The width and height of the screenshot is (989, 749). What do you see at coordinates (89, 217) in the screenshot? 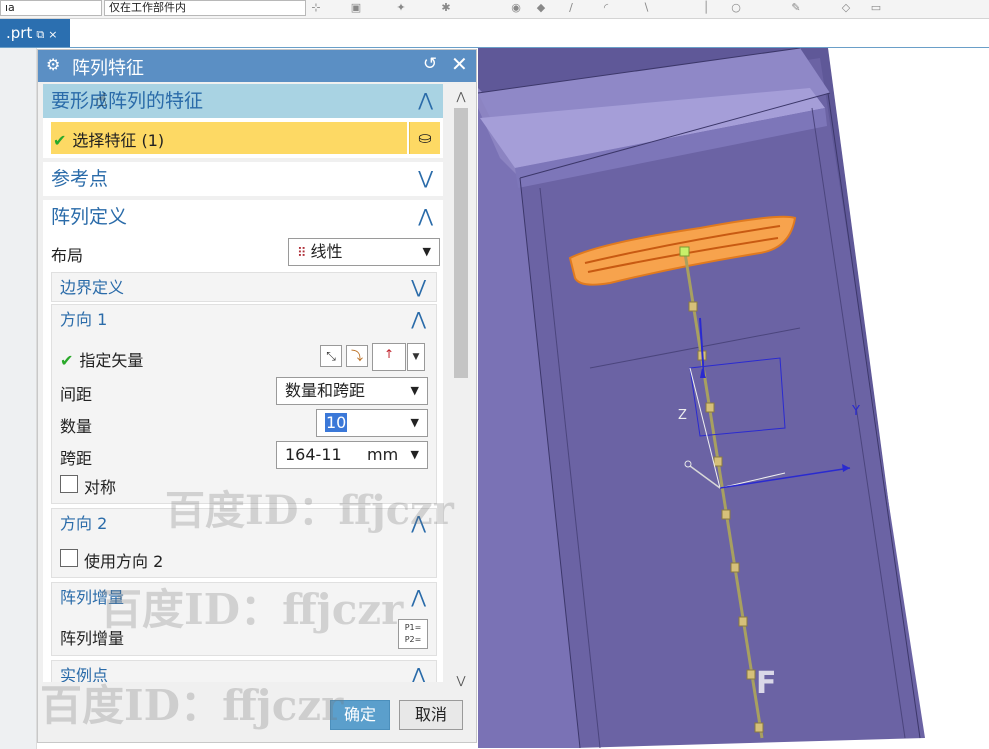
I see `section-definition-title: 阵列定义` at bounding box center [89, 217].